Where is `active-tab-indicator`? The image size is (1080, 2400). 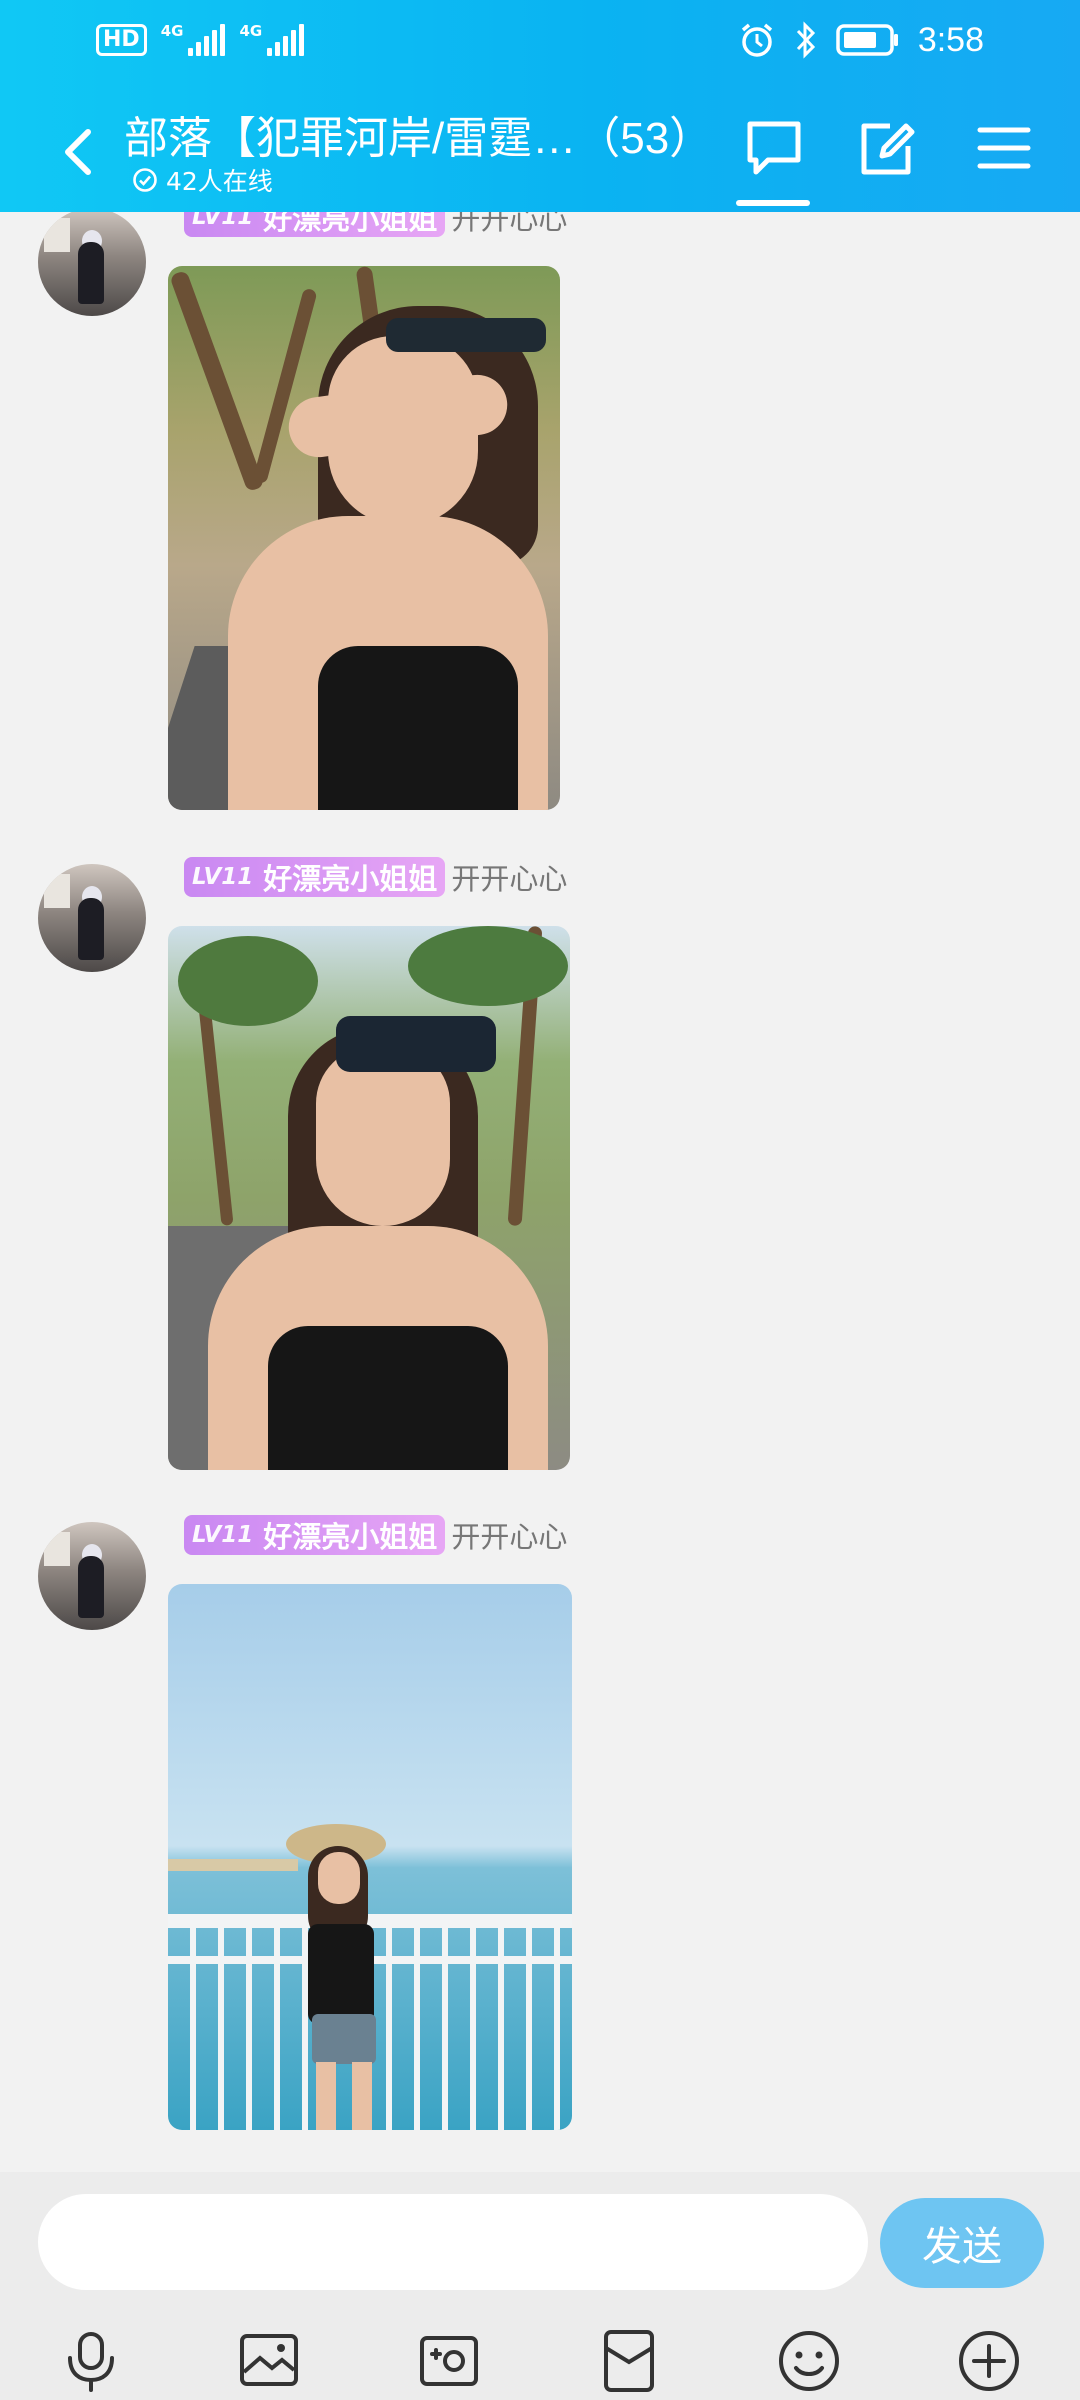
active-tab-indicator is located at coordinates (773, 203).